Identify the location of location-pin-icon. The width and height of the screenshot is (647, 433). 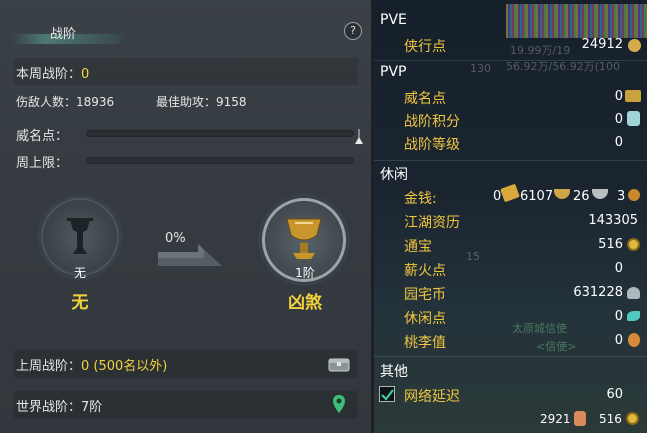
(339, 404).